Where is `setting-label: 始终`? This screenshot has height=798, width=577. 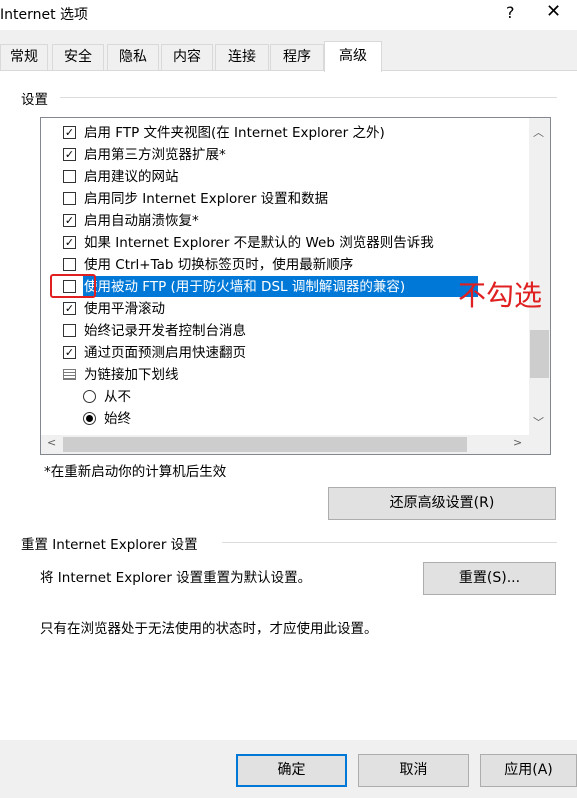
setting-label: 始终 is located at coordinates (117, 419).